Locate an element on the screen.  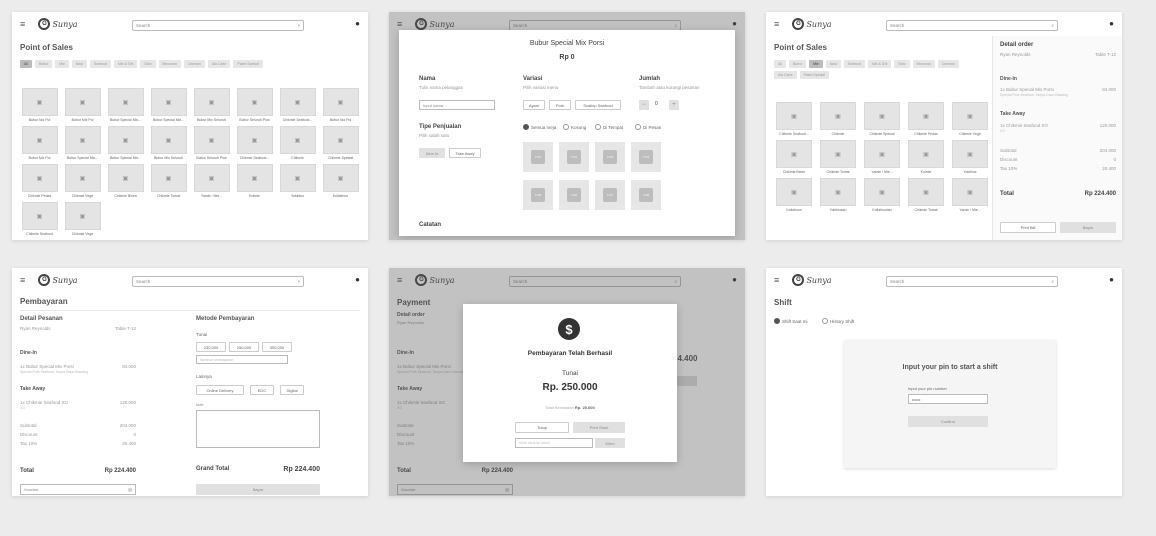
method-option: Online Delivery is located at coordinates (220, 390).